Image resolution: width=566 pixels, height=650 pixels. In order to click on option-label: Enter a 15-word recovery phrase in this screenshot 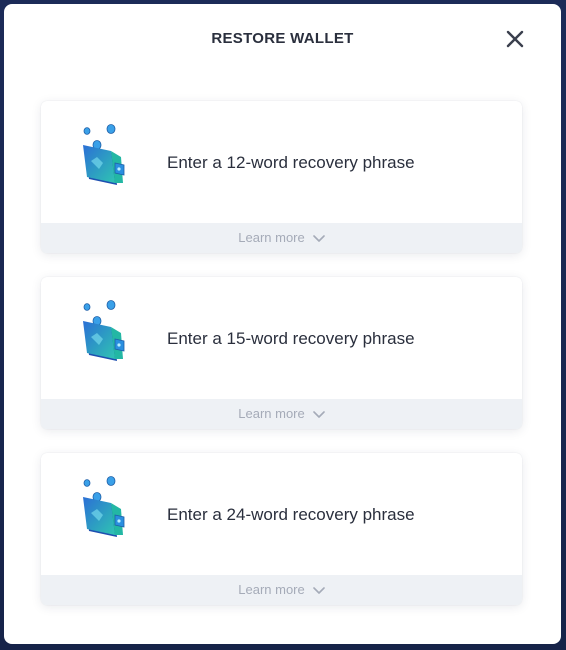, I will do `click(291, 338)`.